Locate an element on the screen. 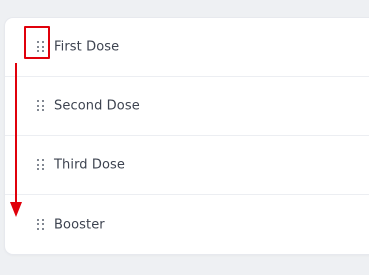 The image size is (369, 275). list-item-label: Third Dose is located at coordinates (90, 165).